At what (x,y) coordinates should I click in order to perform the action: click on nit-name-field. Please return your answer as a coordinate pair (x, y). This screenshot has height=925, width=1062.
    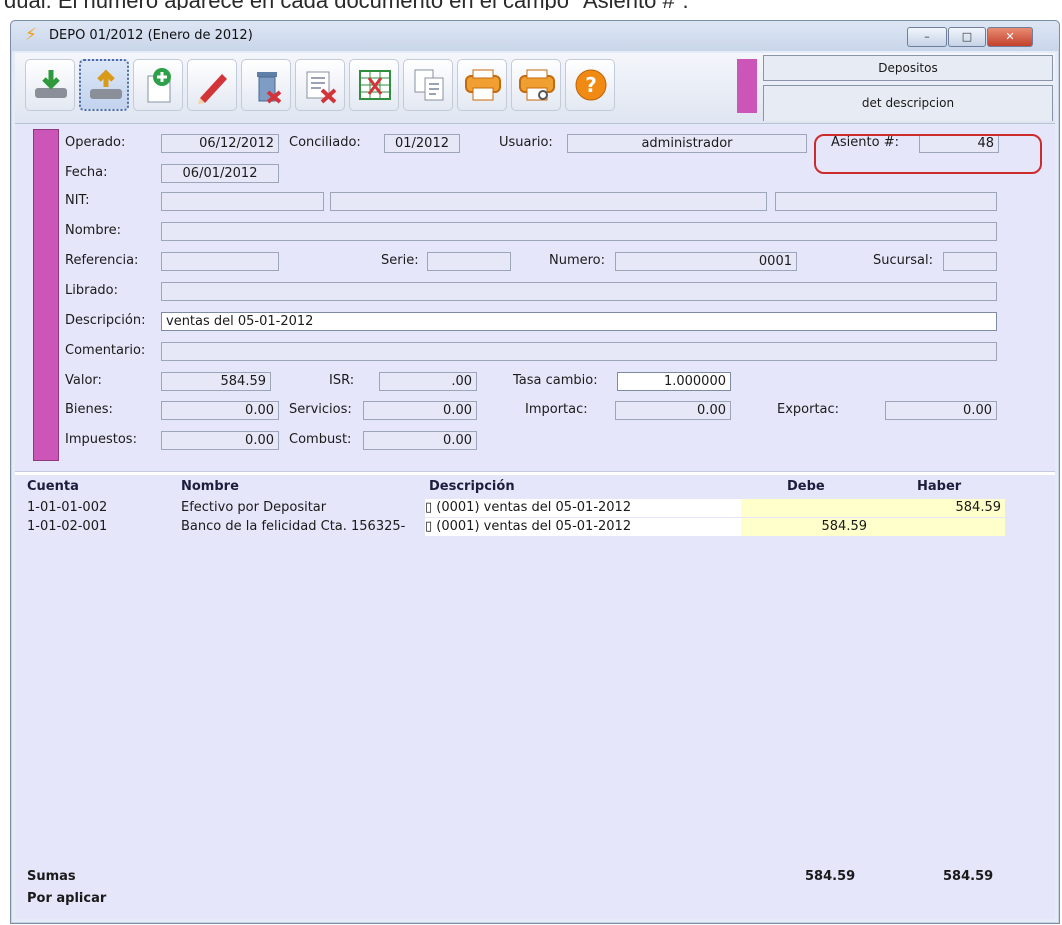
    Looking at the image, I should click on (548, 201).